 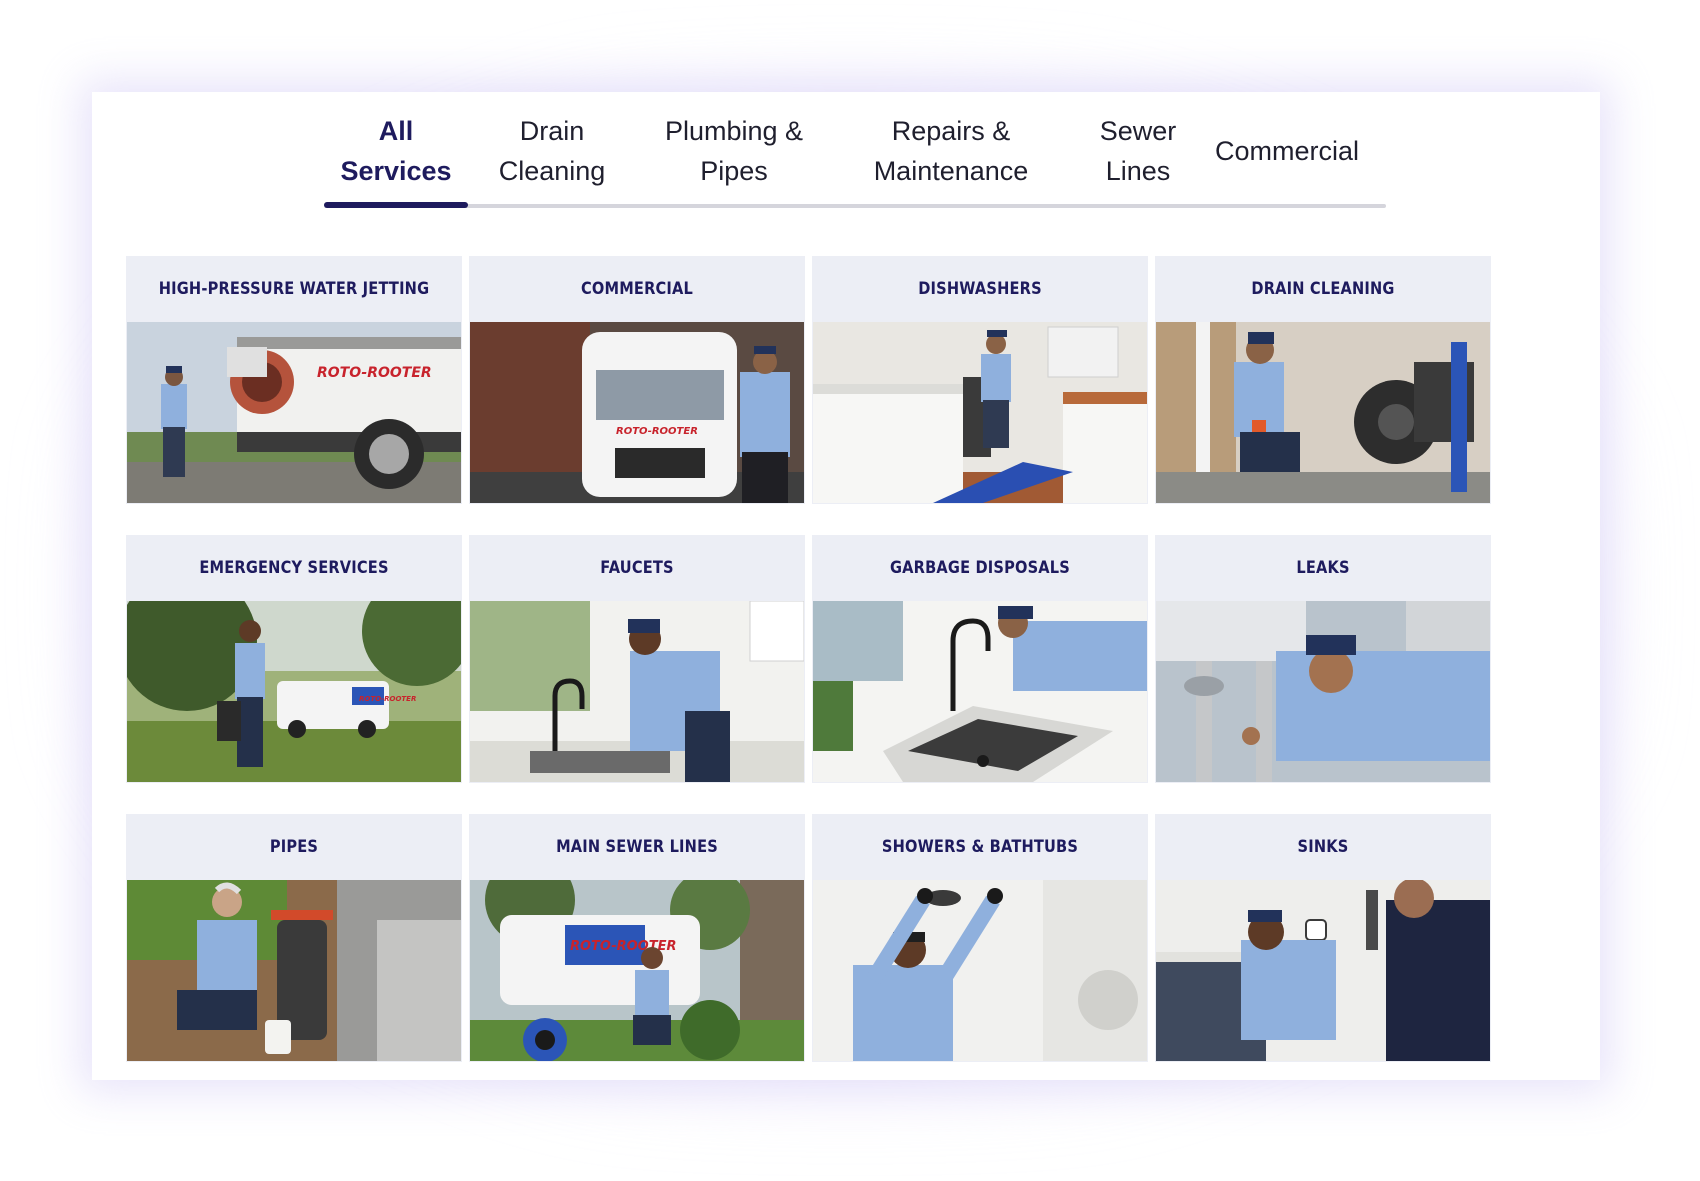 I want to click on tab-label-line1: All, so click(x=396, y=131).